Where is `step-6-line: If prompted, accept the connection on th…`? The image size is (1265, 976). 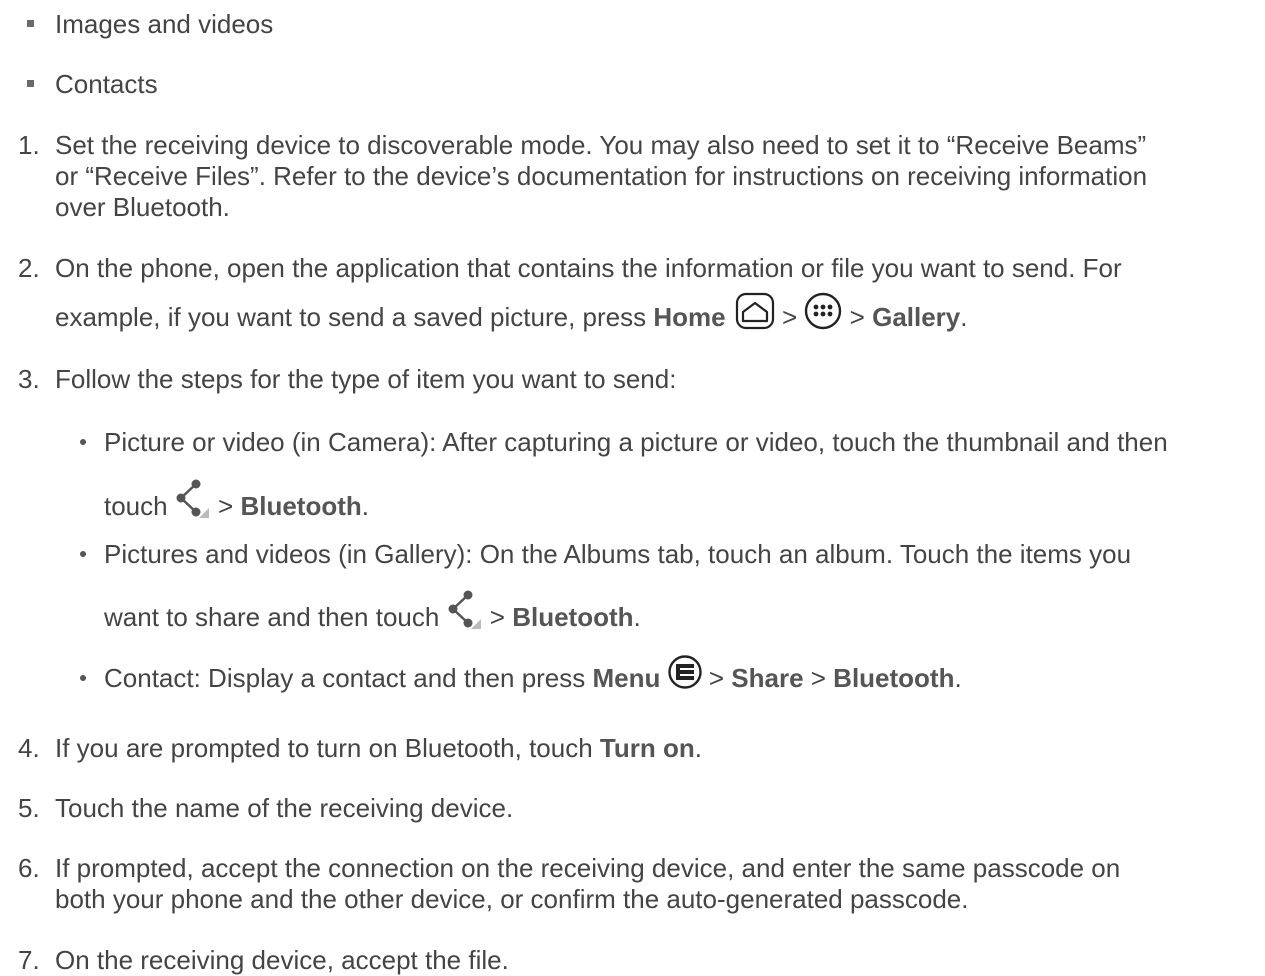
step-6-line: If prompted, accept the connection on th… is located at coordinates (588, 868).